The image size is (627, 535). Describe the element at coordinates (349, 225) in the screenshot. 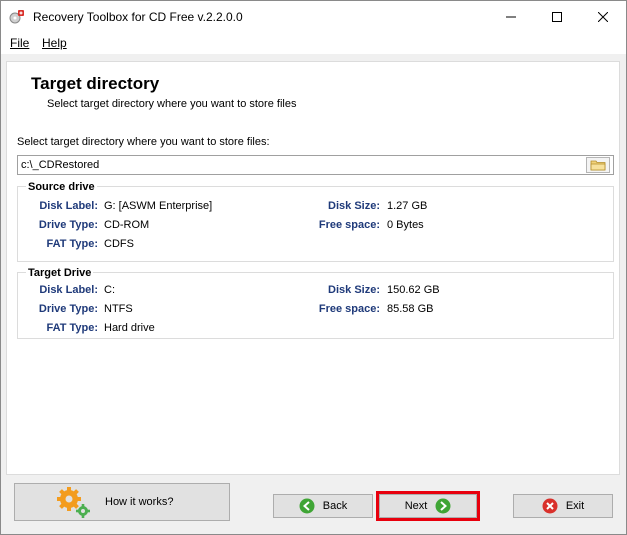

I see `source-free-space-label: Free space:` at that location.